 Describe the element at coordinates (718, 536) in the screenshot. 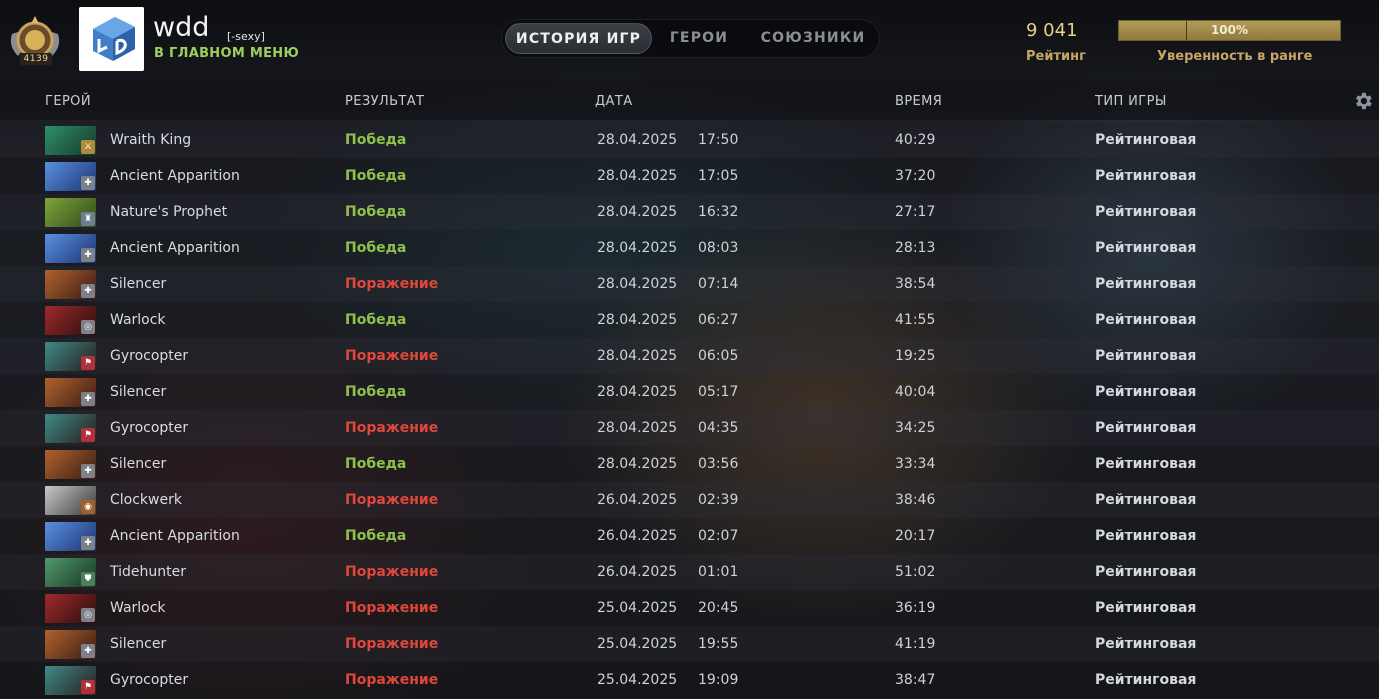

I see `match-time: 02:07` at that location.